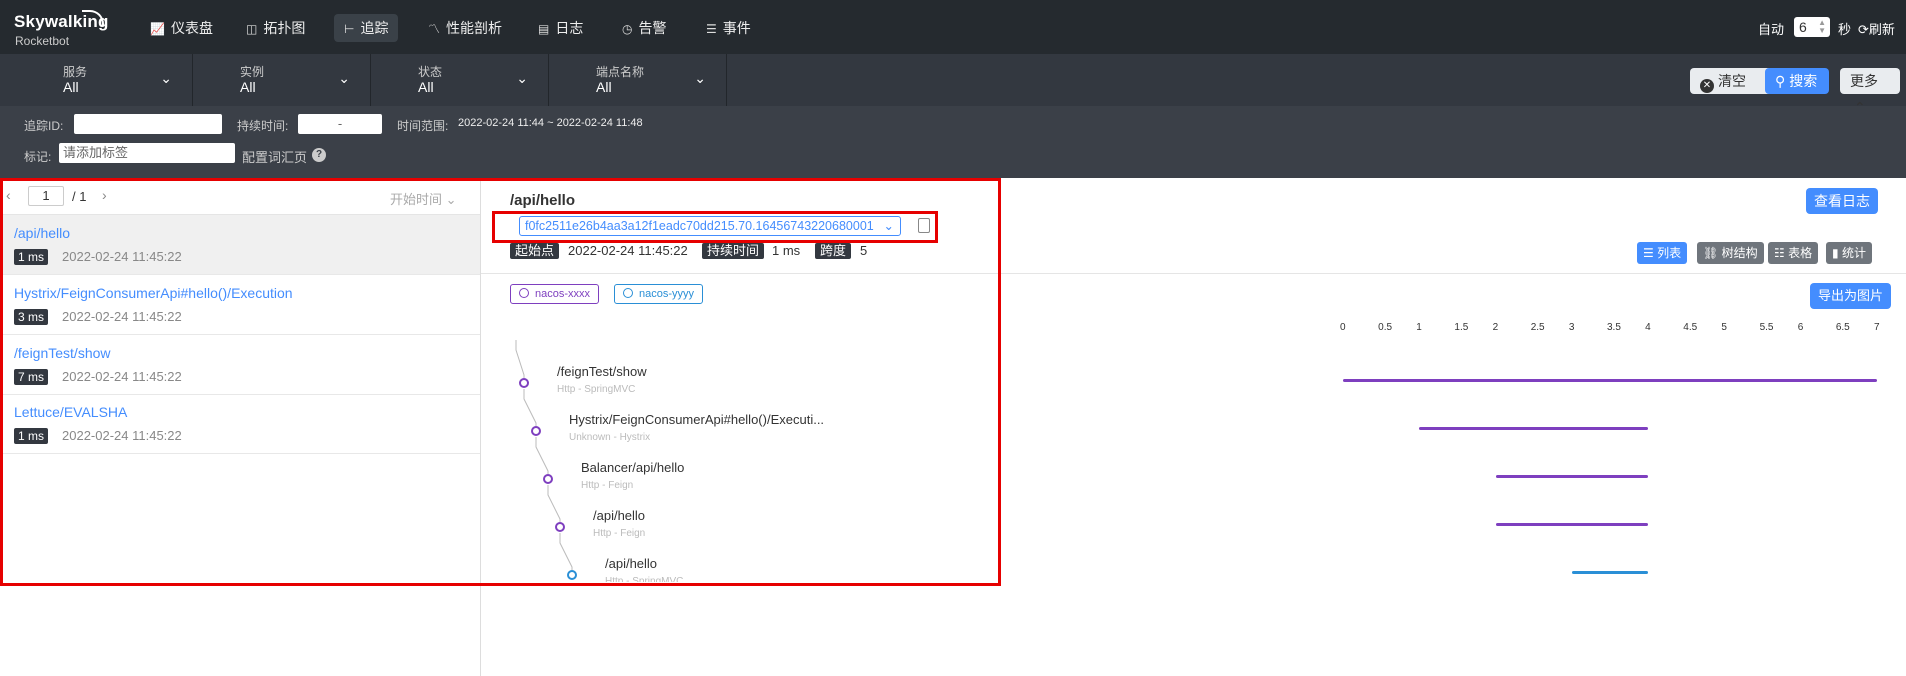 The width and height of the screenshot is (1906, 676). I want to click on nav-item-log: ▤ 日志, so click(560, 28).